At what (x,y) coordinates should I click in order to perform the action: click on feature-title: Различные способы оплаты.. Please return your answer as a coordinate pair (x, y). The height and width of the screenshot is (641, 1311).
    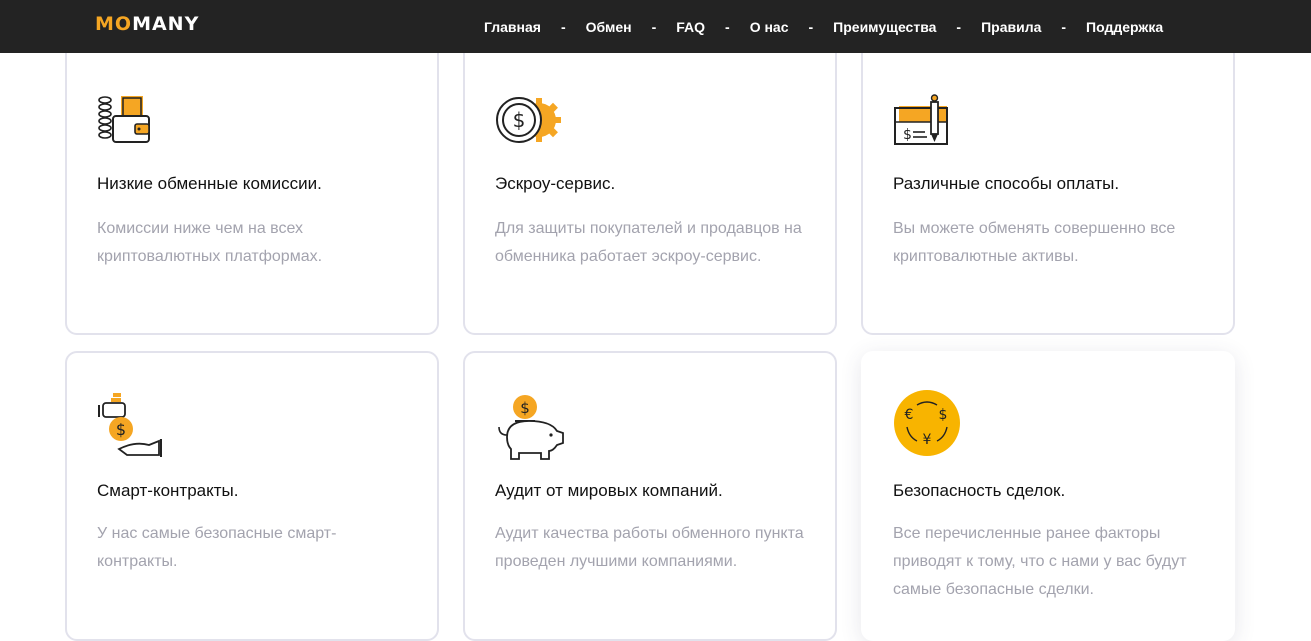
    Looking at the image, I should click on (1006, 183).